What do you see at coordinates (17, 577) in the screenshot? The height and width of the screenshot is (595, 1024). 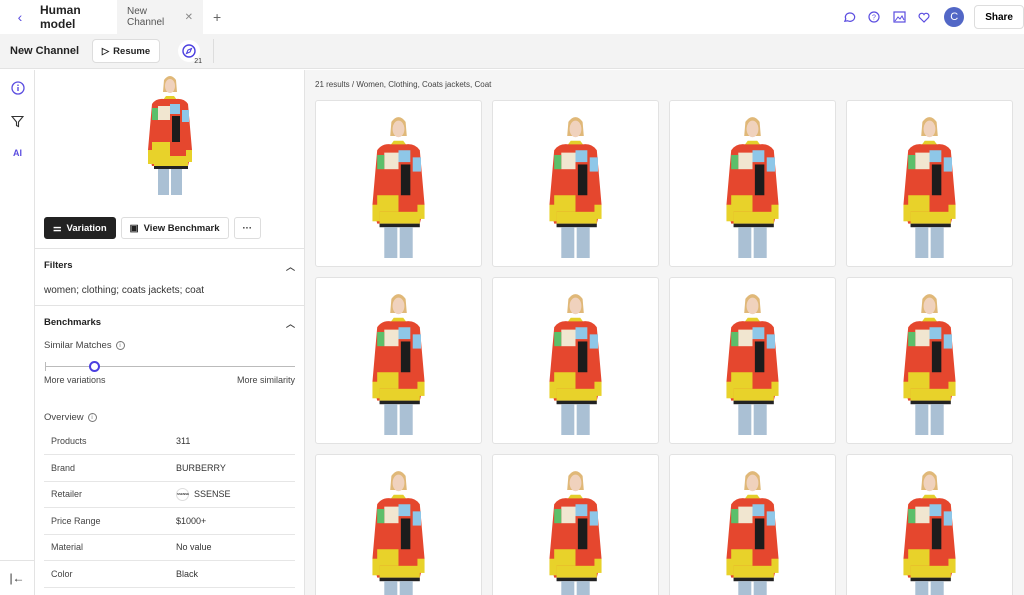 I see `collapse-panel-icon: |←` at bounding box center [17, 577].